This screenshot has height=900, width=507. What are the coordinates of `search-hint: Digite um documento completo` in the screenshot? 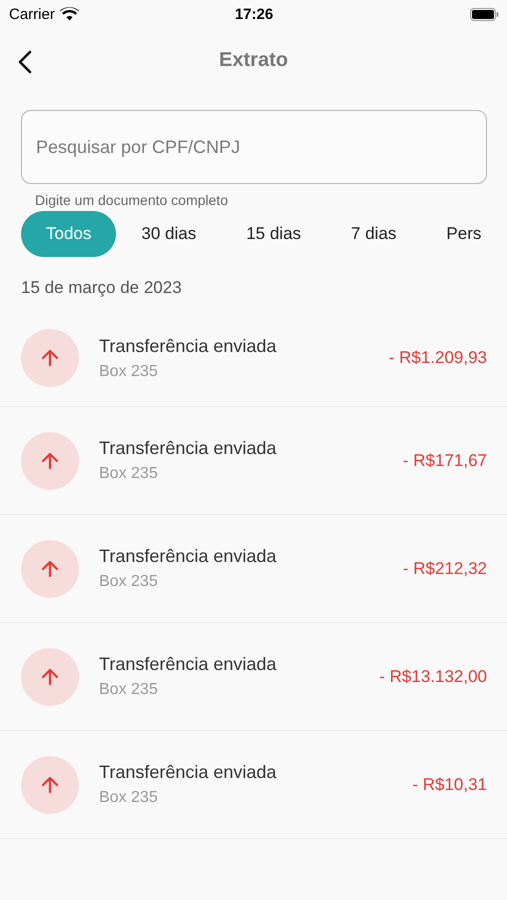 It's located at (132, 200).